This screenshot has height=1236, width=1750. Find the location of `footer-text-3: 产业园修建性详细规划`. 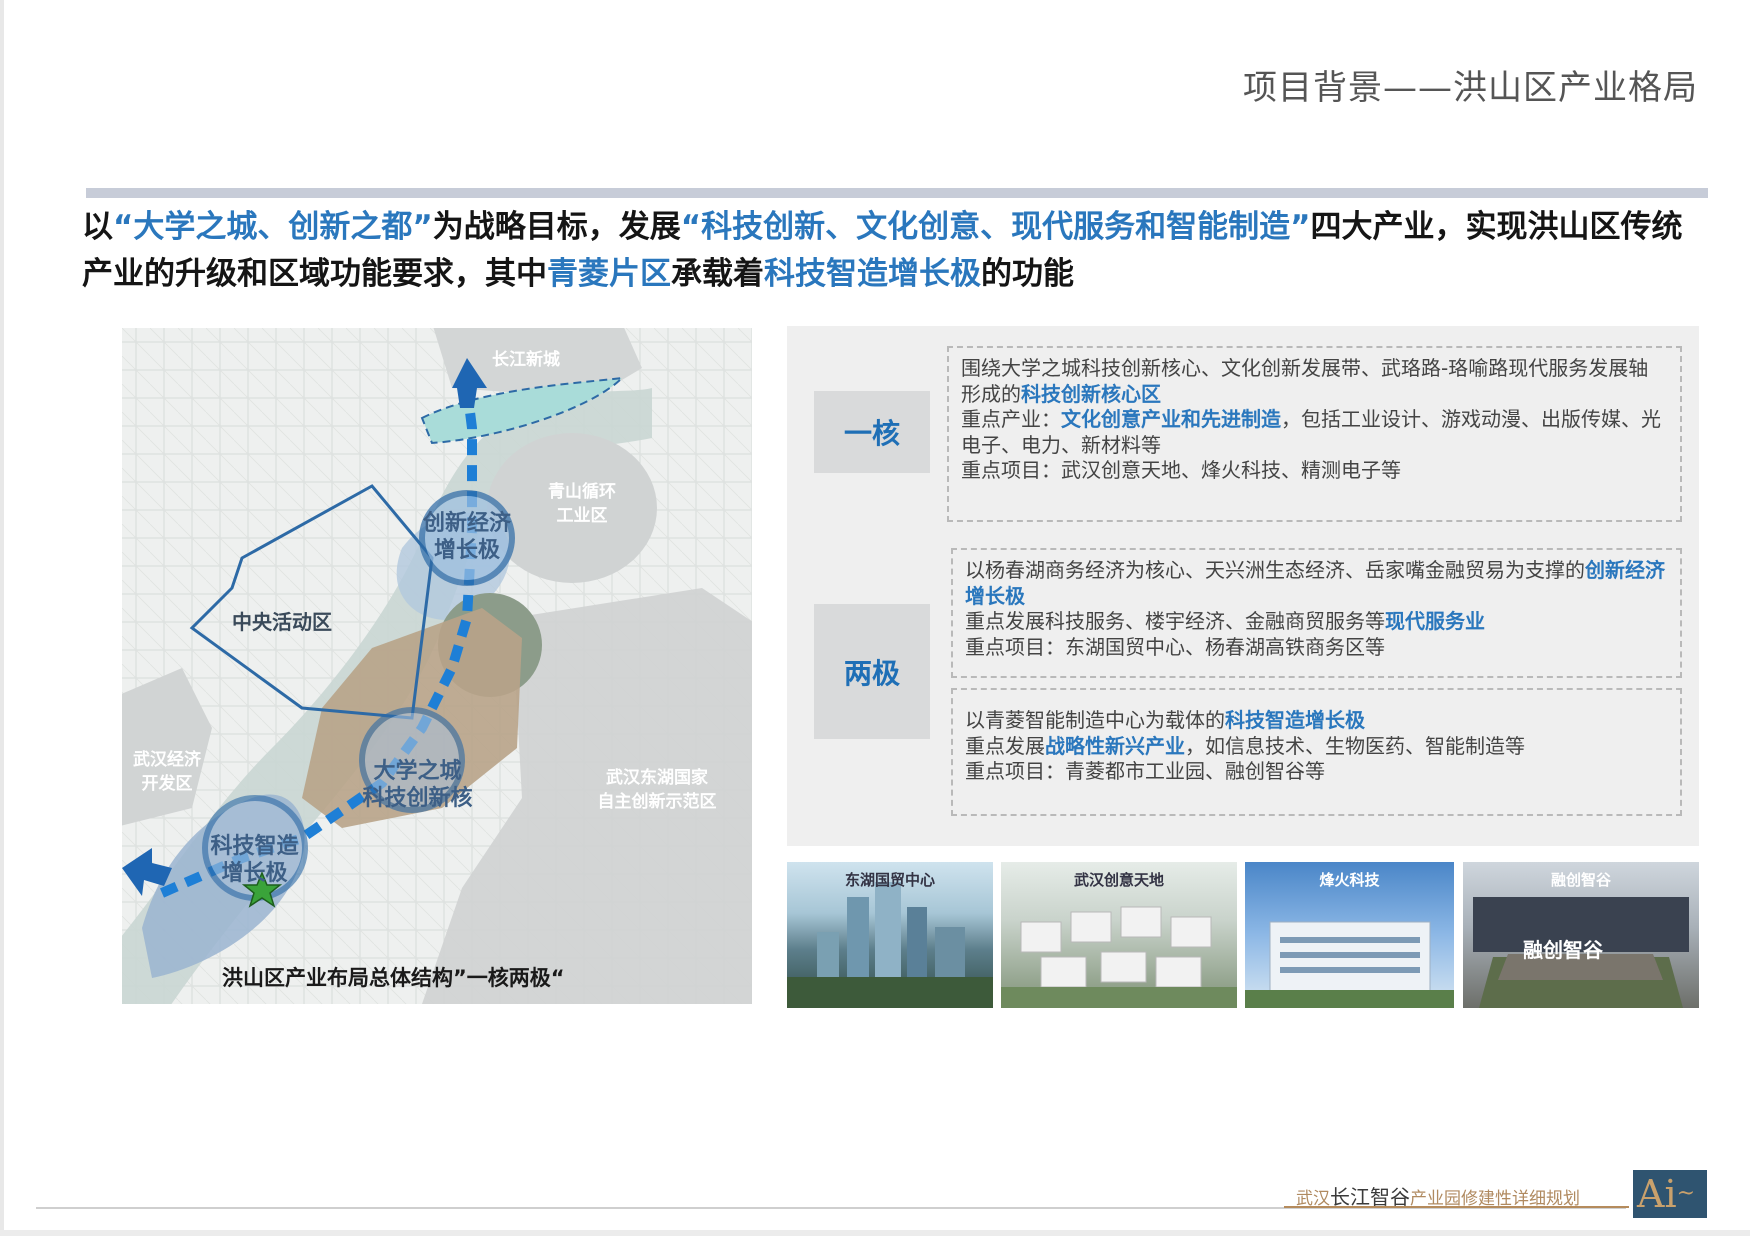

footer-text-3: 产业园修建性详细规划 is located at coordinates (1495, 1199).